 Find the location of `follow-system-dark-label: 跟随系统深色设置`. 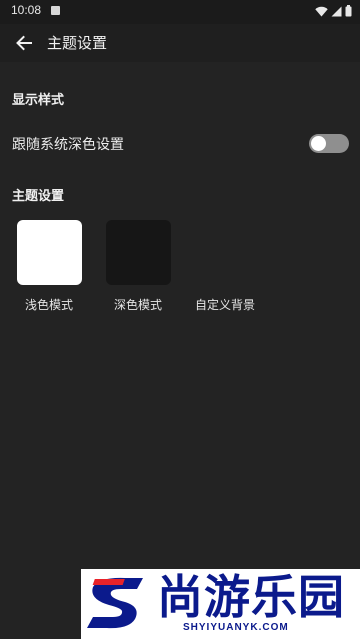

follow-system-dark-label: 跟随系统深色设置 is located at coordinates (68, 145).